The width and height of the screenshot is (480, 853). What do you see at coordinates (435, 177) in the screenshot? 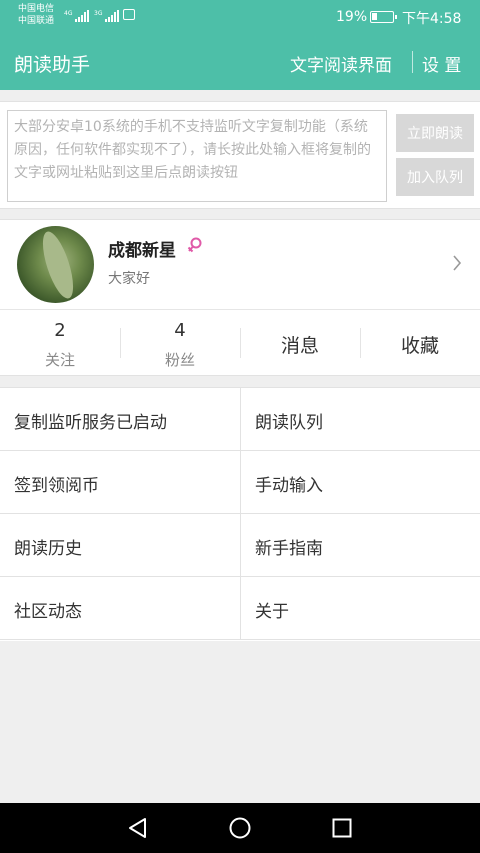
I see `add-to-queue-button: 加入队列` at bounding box center [435, 177].